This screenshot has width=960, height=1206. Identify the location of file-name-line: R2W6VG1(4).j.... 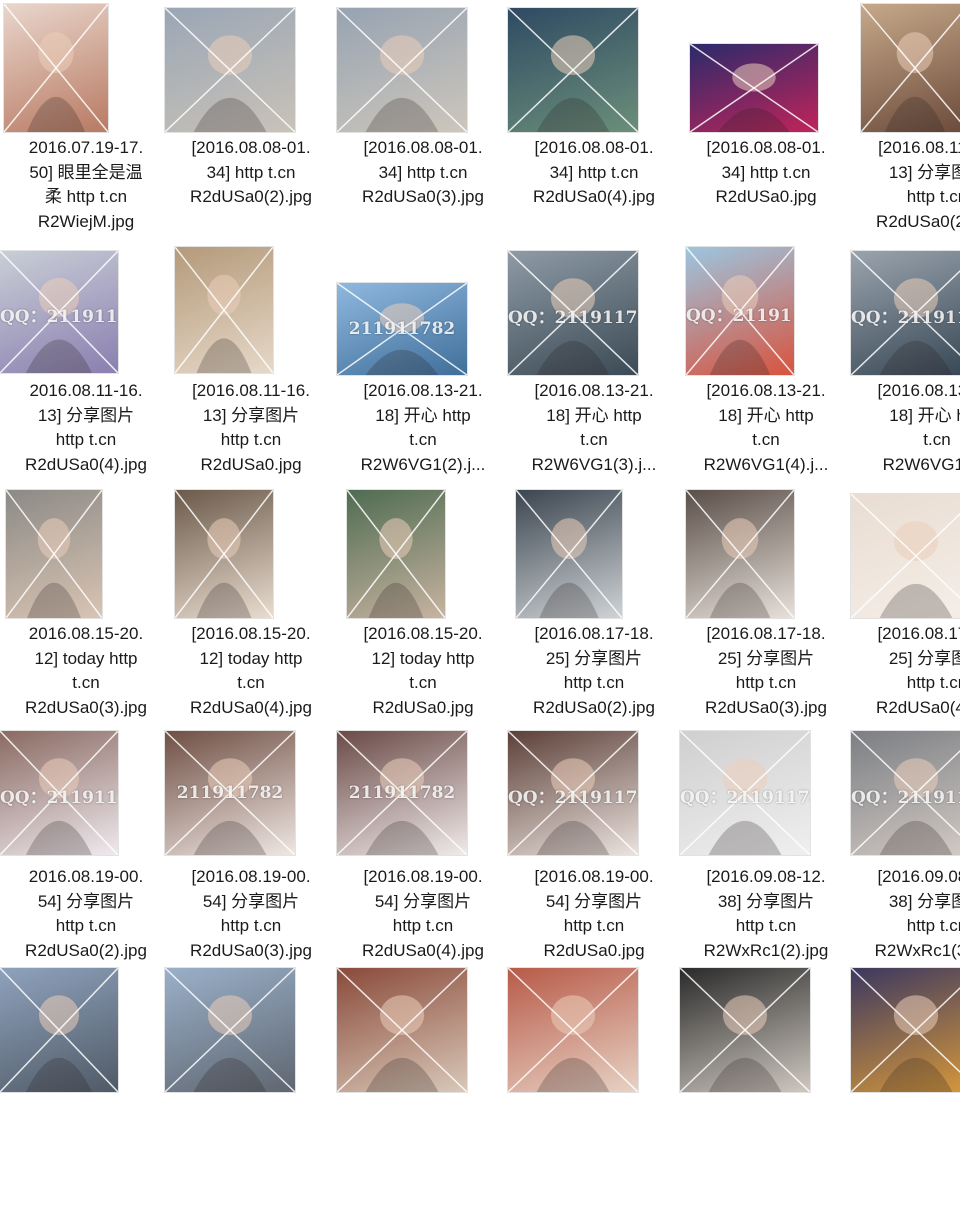
(766, 464).